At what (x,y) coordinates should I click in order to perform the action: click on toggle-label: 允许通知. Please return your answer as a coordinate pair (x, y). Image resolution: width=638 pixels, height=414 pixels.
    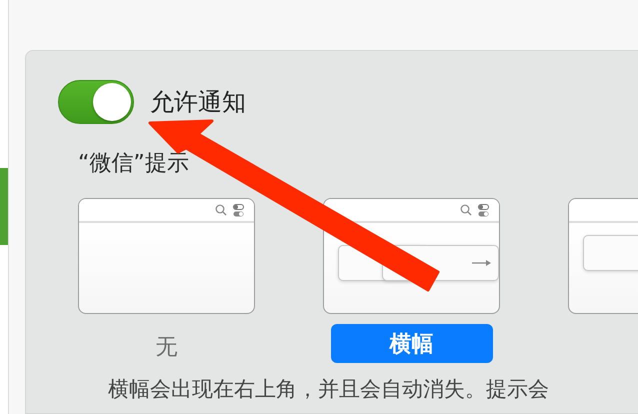
    Looking at the image, I should click on (198, 102).